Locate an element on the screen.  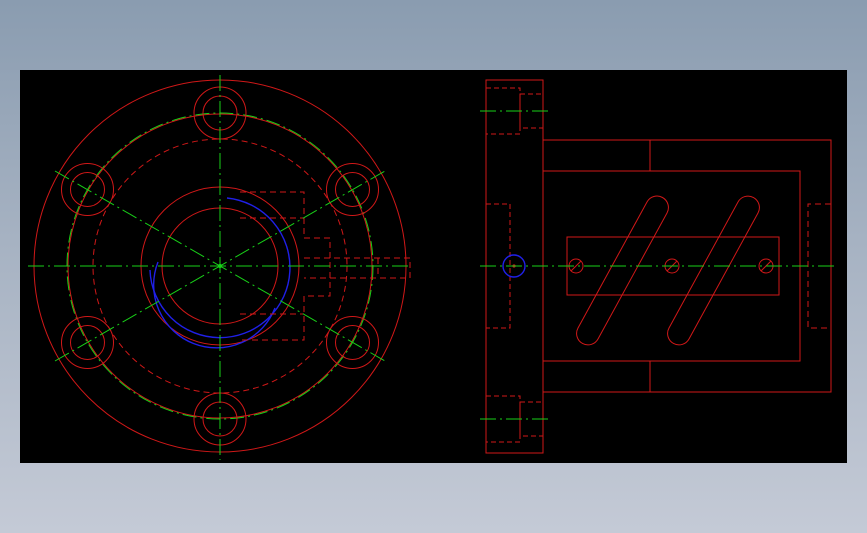
front-center-point is located at coordinates (220, 266).